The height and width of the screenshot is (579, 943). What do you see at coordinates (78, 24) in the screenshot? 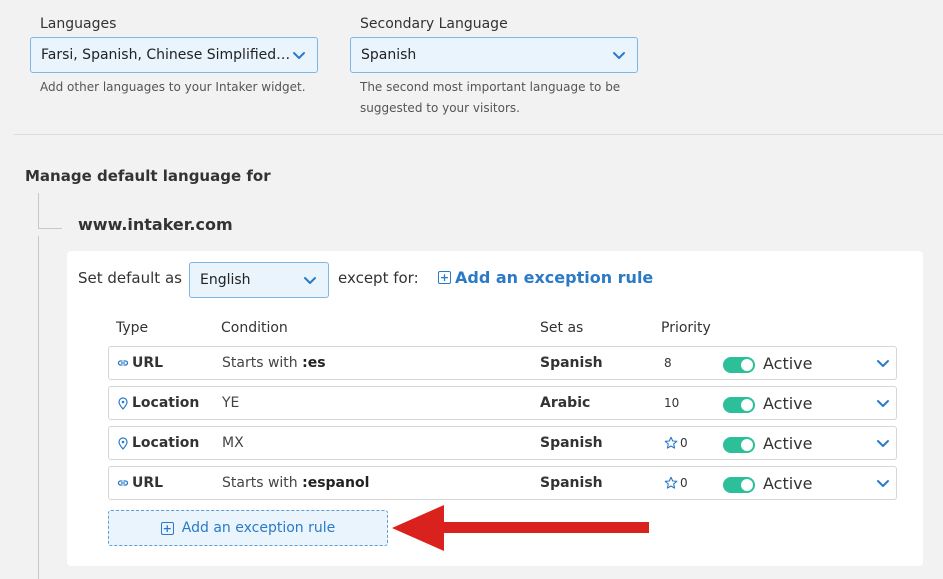
I see `languages-label: Languages` at bounding box center [78, 24].